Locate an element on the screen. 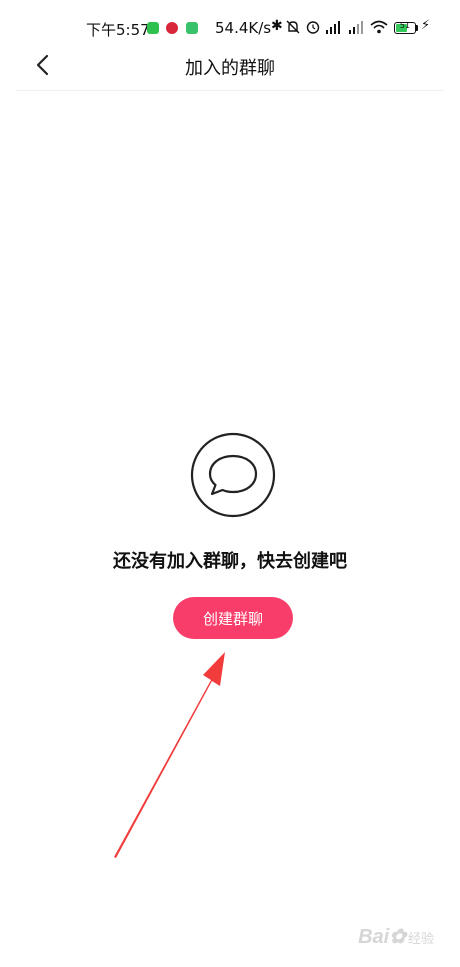  empty-state-message: 还没有加入群聊，快去创建吧 is located at coordinates (230, 561).